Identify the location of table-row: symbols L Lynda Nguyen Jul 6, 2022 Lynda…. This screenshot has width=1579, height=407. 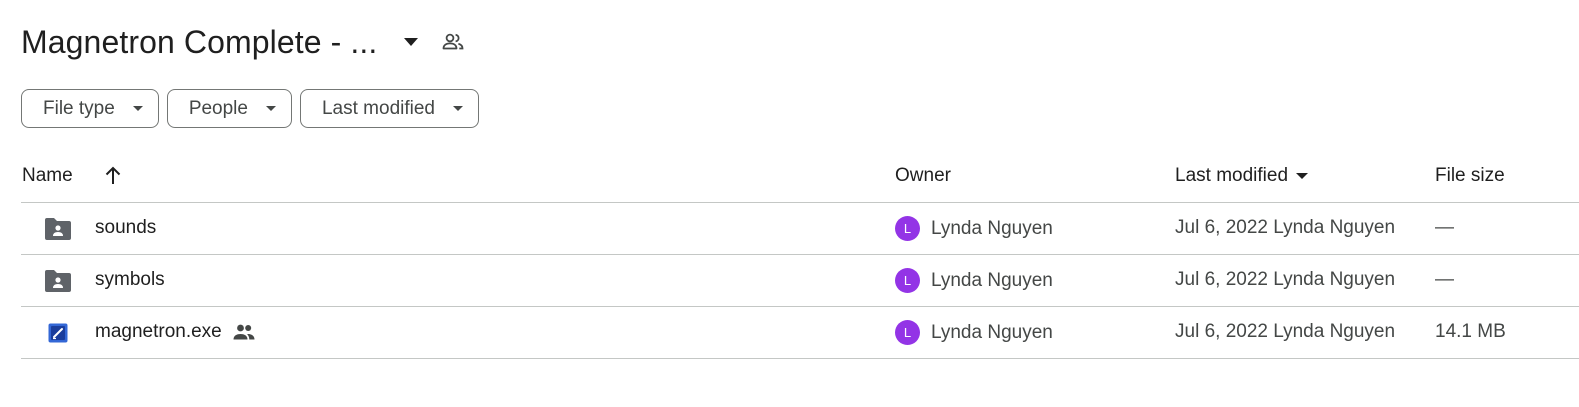
(800, 281).